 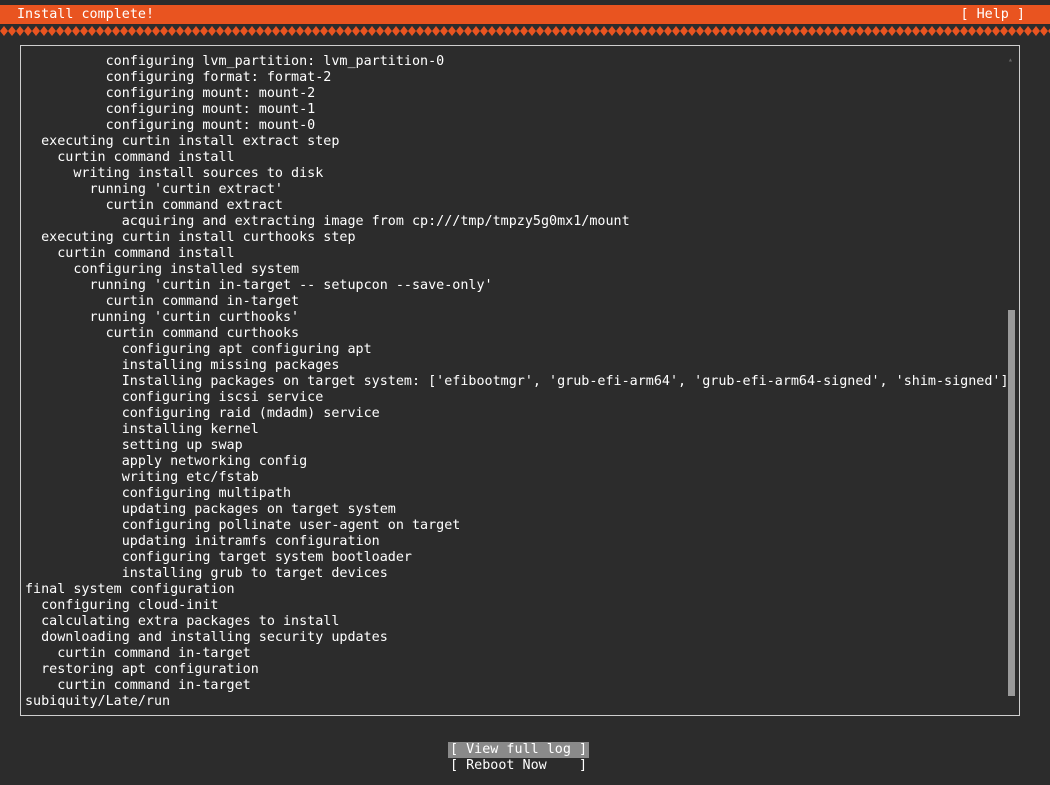 What do you see at coordinates (162, 317) in the screenshot?
I see `log-line: running 'curtin curthooks'` at bounding box center [162, 317].